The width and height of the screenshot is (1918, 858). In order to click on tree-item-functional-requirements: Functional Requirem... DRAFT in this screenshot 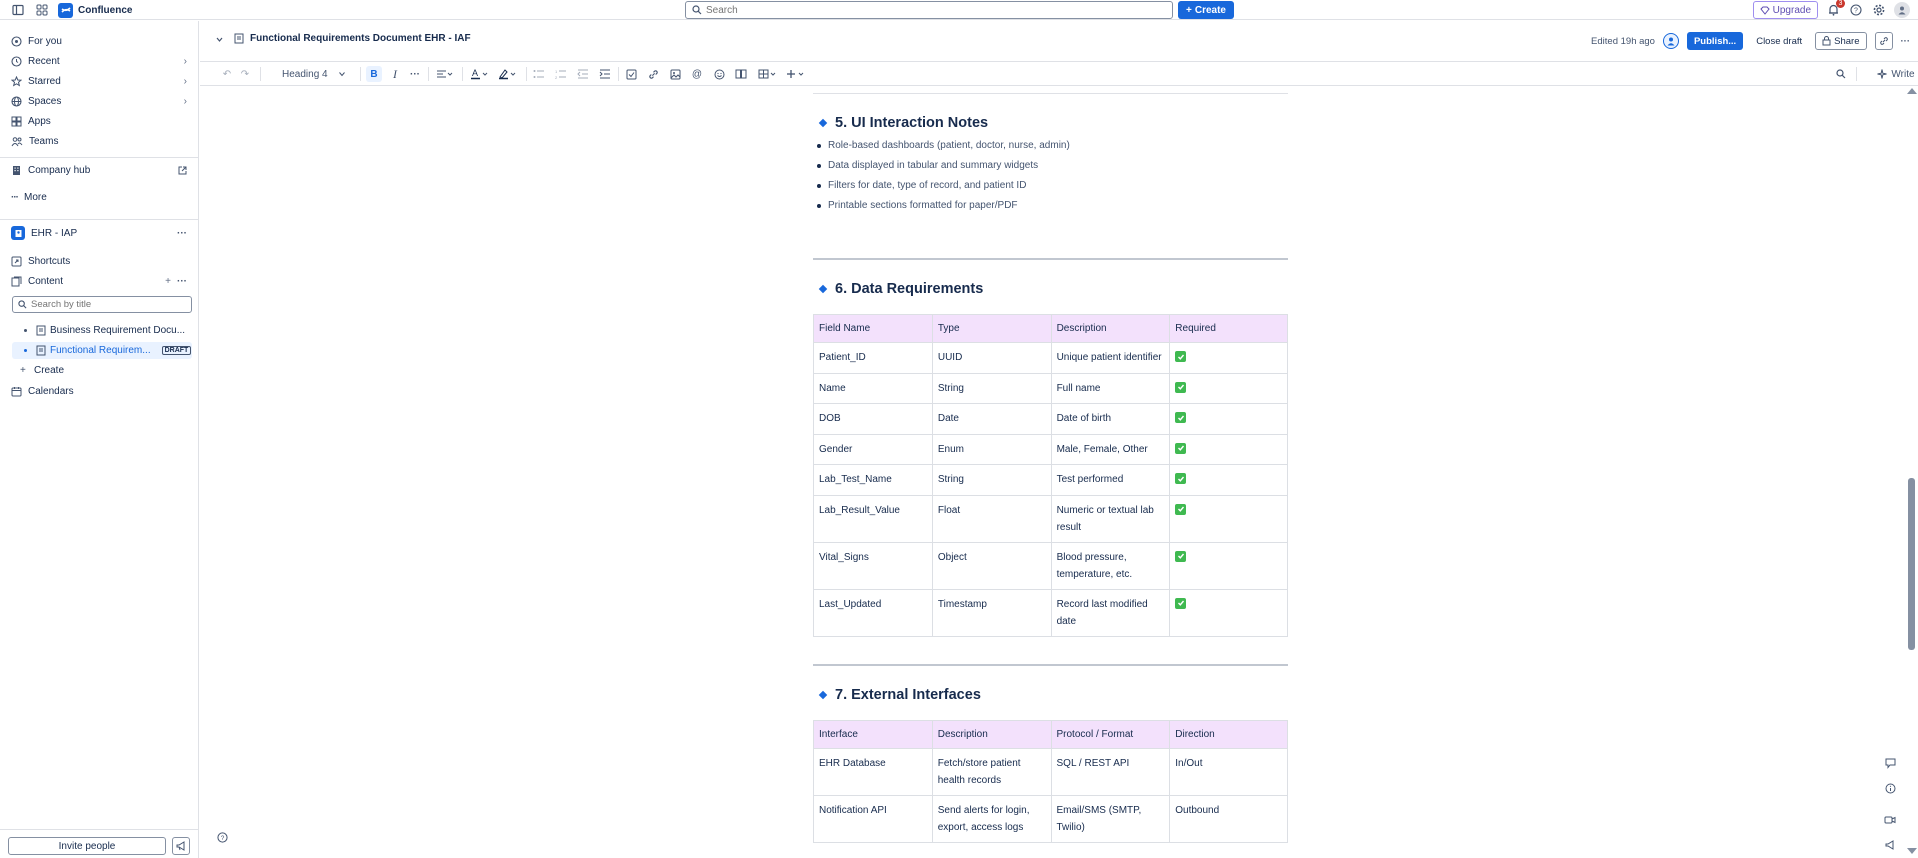, I will do `click(102, 350)`.